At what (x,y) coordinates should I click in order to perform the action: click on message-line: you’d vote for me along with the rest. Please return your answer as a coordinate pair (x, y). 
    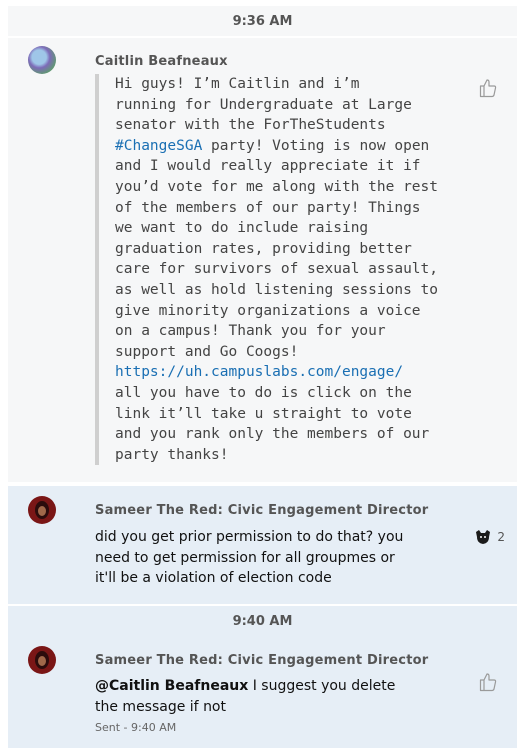
    Looking at the image, I should click on (277, 186).